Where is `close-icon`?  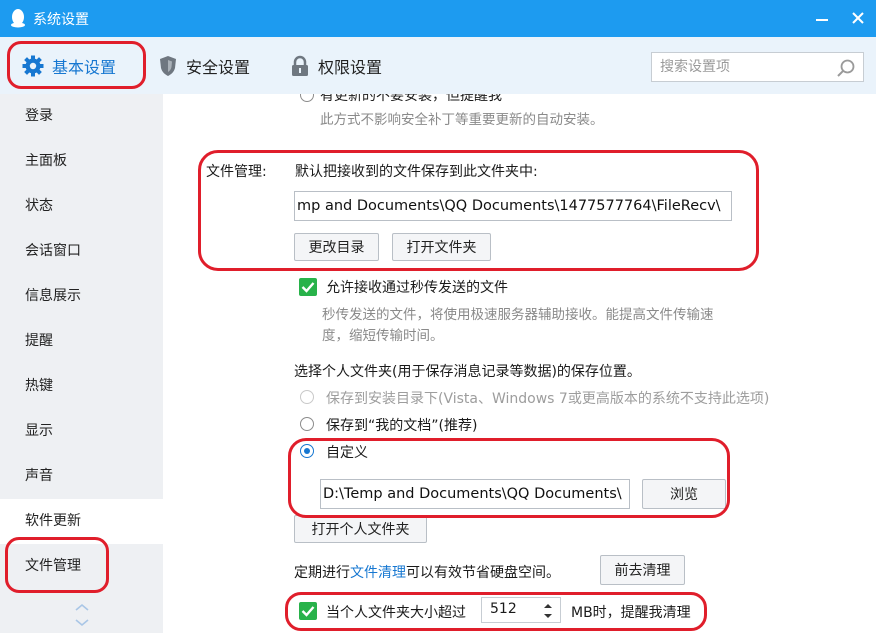
close-icon is located at coordinates (858, 18).